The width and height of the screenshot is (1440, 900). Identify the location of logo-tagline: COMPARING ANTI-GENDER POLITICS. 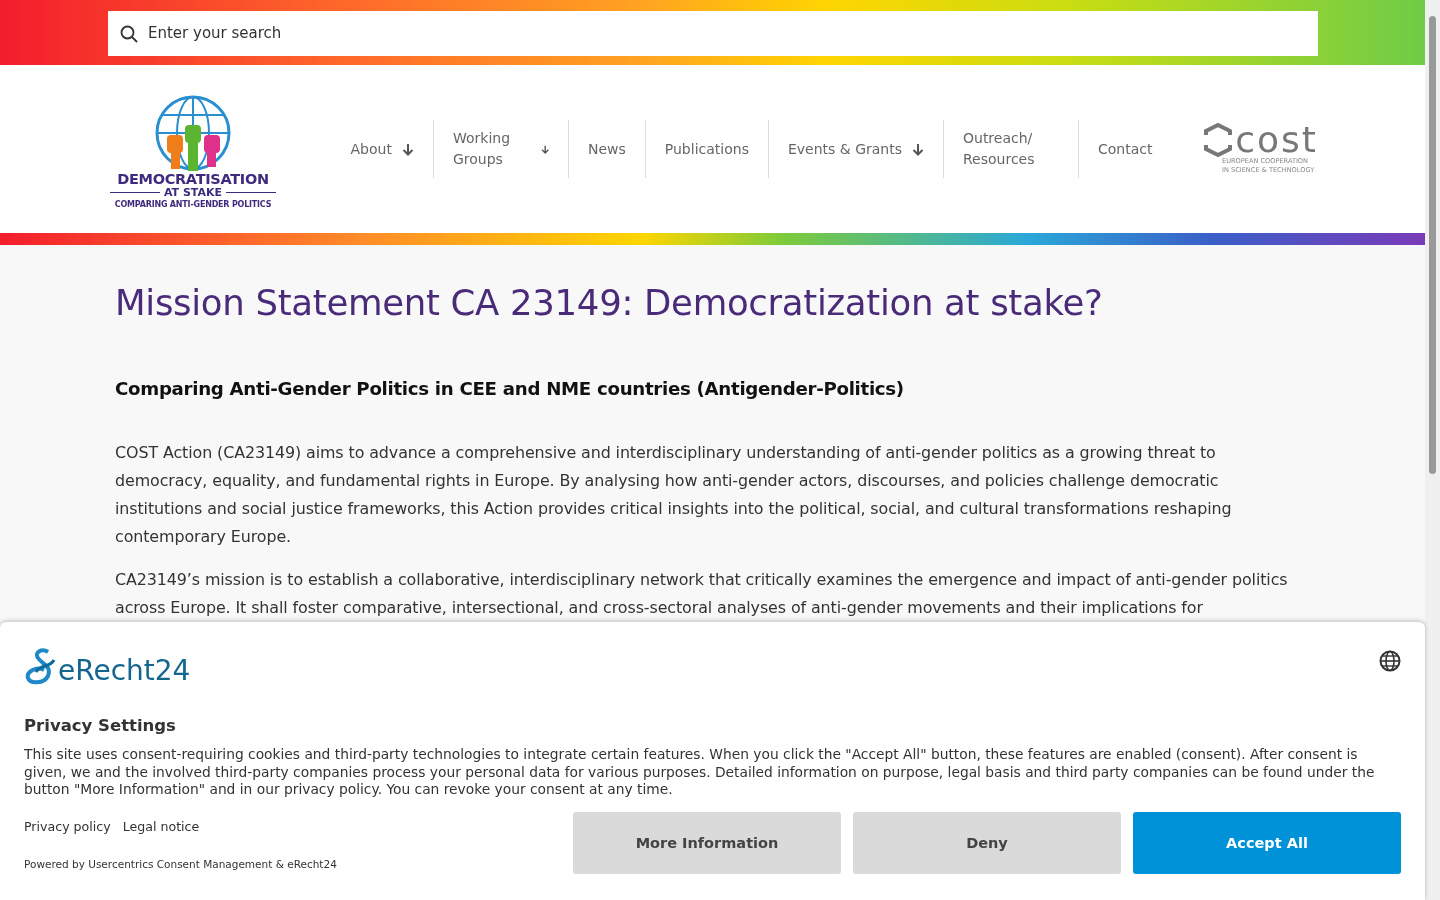
(193, 204).